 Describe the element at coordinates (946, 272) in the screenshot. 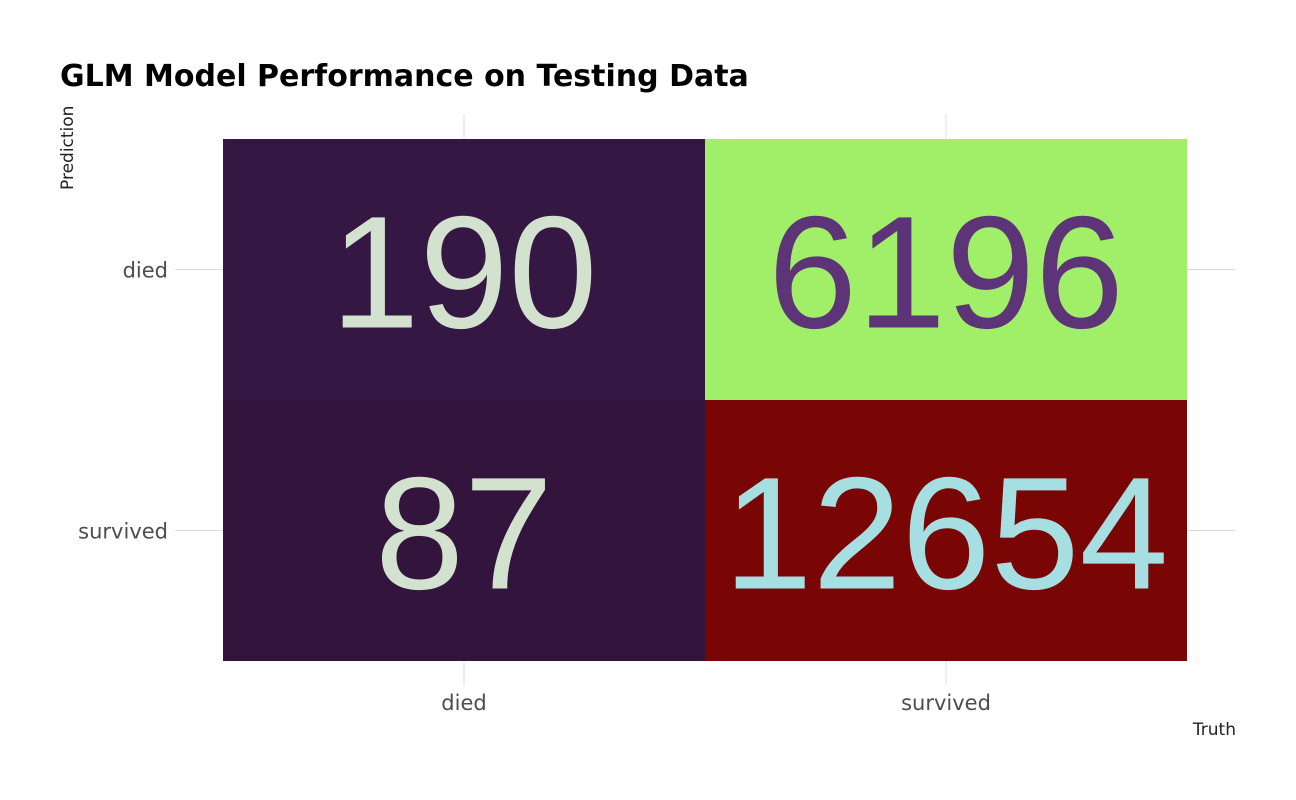

I see `cell-value-label: 6196` at that location.